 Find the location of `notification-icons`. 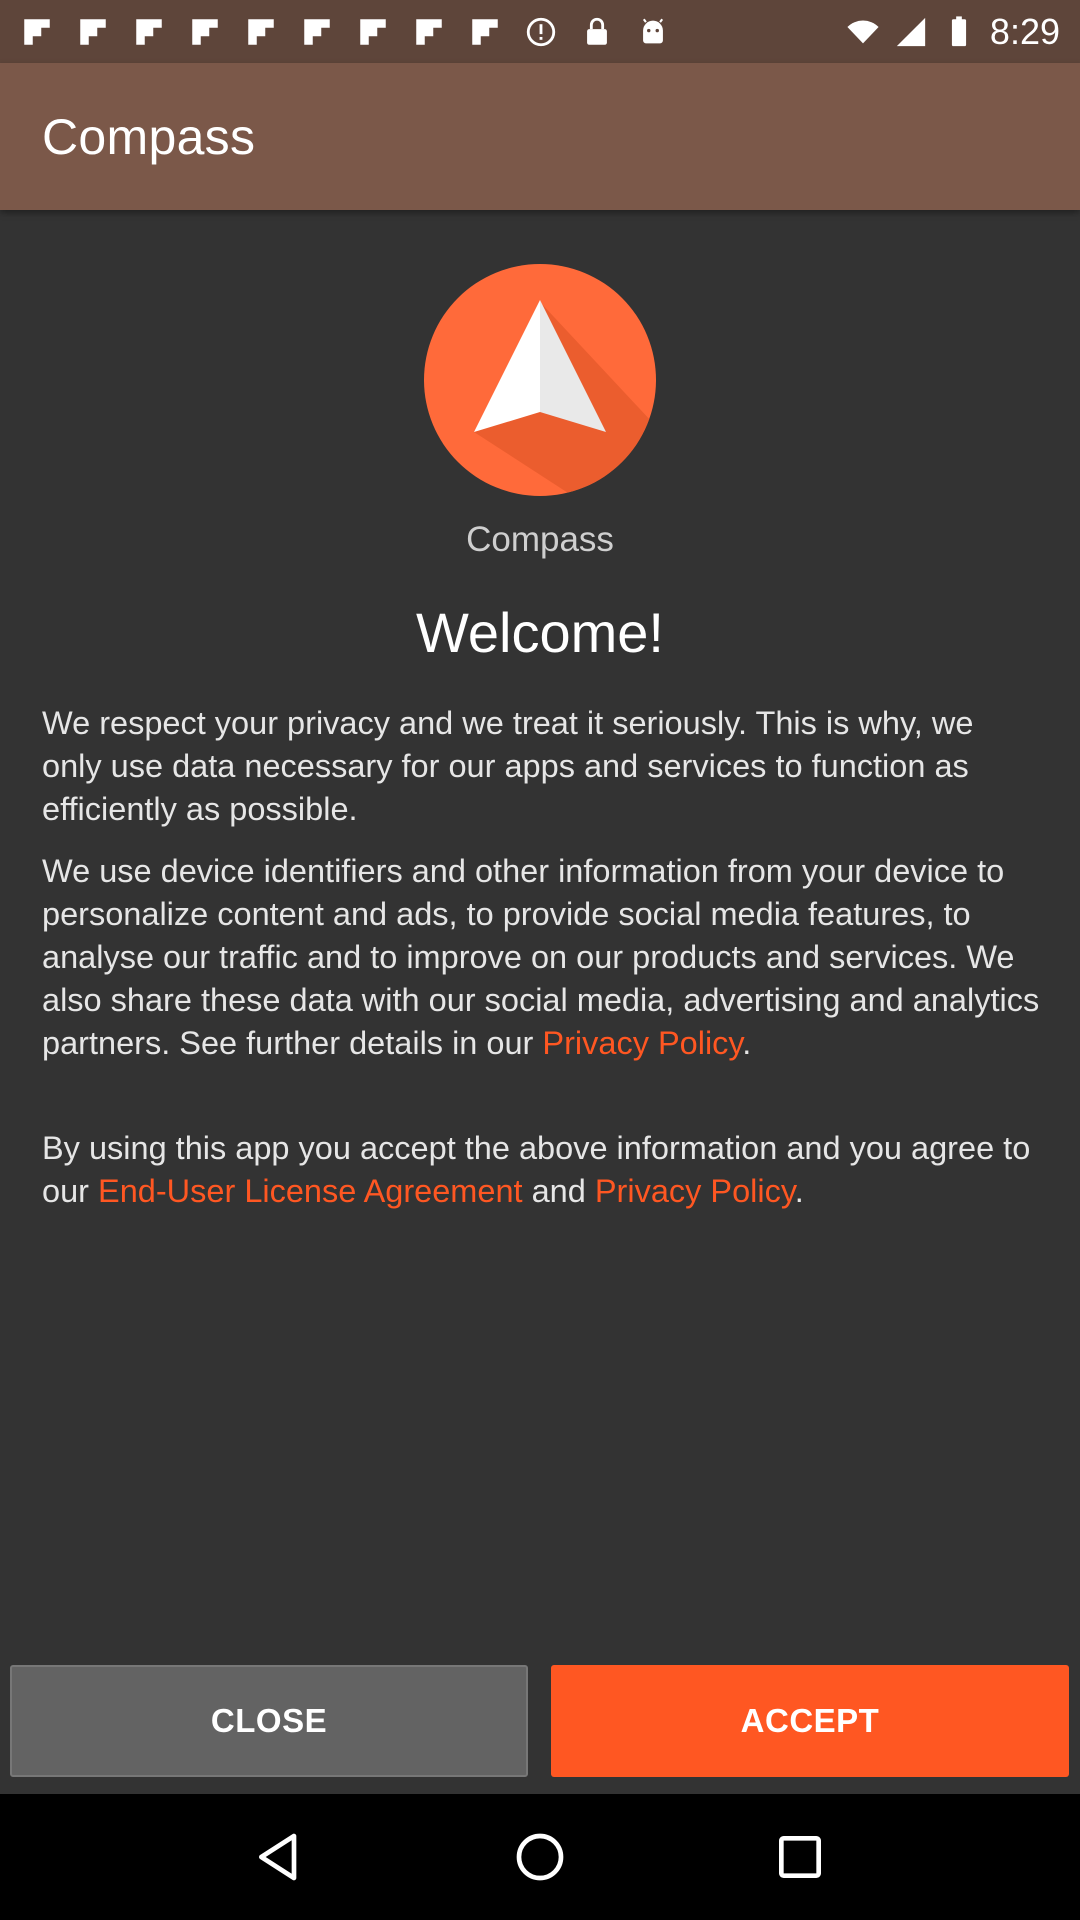

notification-icons is located at coordinates (345, 32).